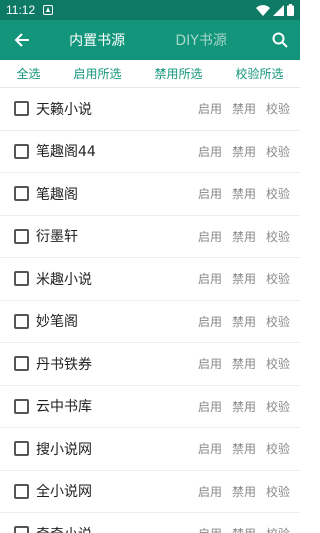 The height and width of the screenshot is (533, 320). What do you see at coordinates (64, 449) in the screenshot?
I see `source-name: 搜小说网` at bounding box center [64, 449].